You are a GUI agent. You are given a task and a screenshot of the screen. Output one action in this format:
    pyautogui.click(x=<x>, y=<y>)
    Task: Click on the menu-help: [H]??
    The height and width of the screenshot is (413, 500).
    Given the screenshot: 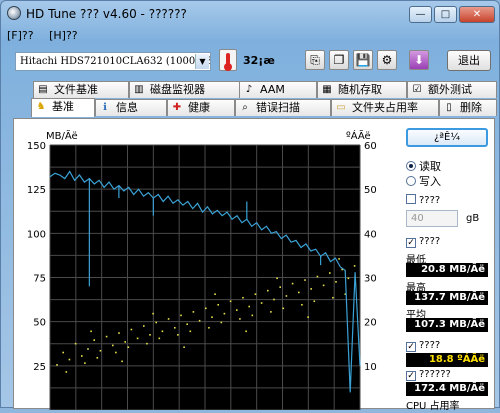 What is the action you would take?
    pyautogui.click(x=63, y=35)
    